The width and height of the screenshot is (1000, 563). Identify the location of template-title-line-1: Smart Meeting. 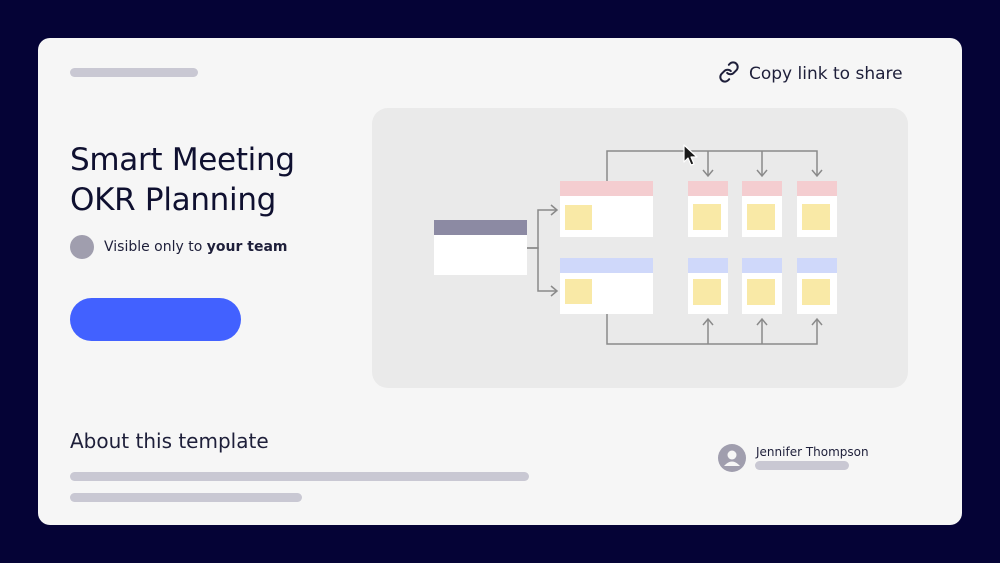
(182, 160).